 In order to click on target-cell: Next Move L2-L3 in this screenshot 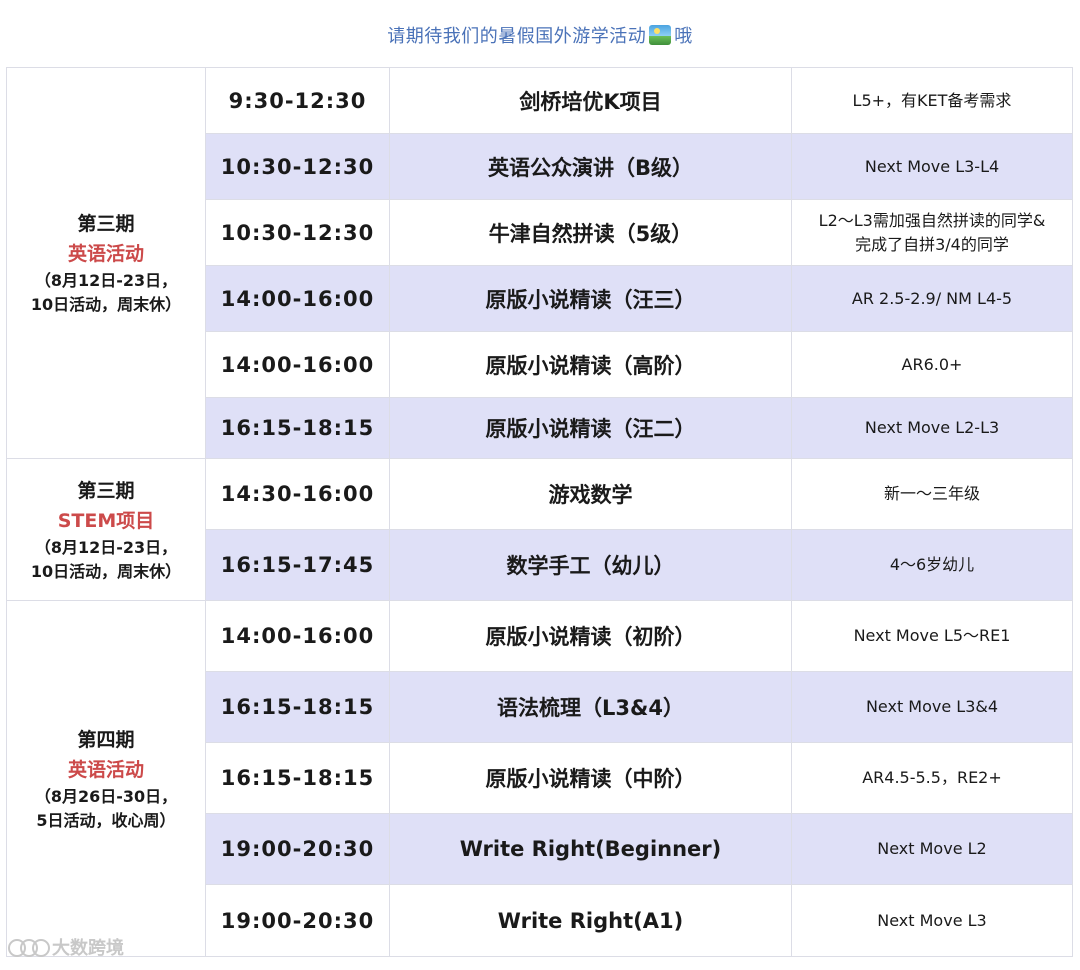, I will do `click(932, 428)`.